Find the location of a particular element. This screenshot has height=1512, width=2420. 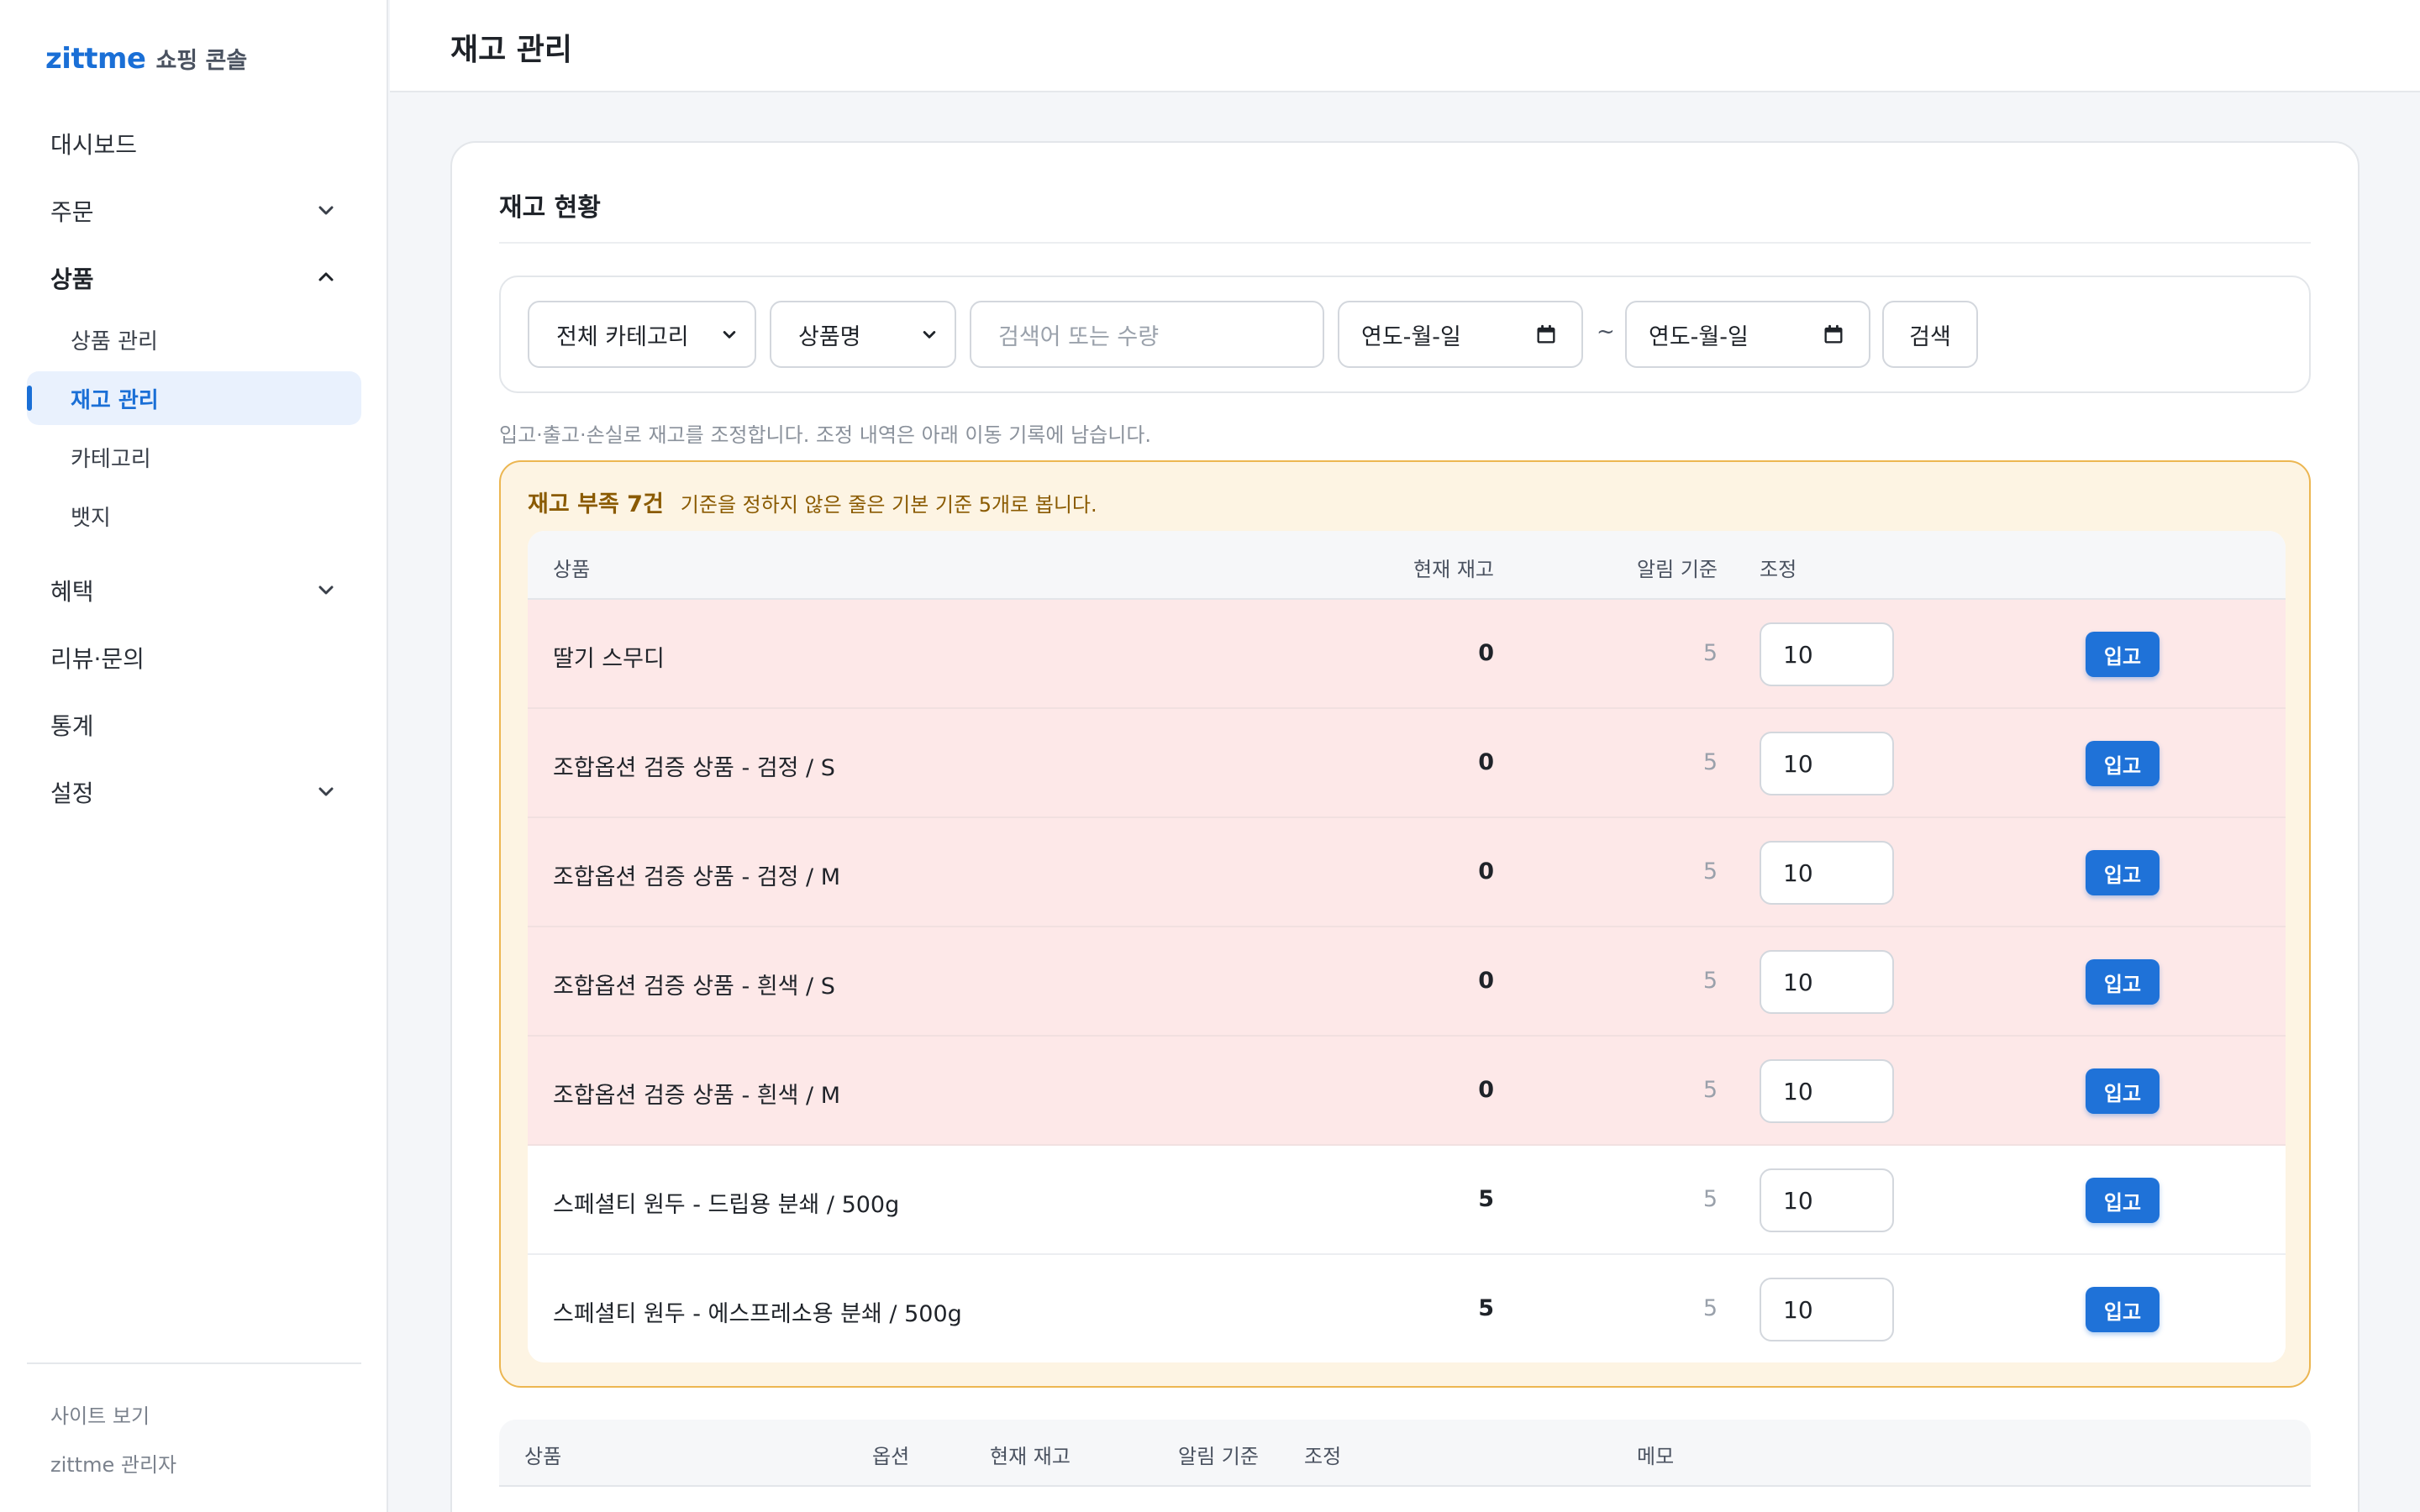

date-from-input: 연도-월-일 is located at coordinates (1460, 334).